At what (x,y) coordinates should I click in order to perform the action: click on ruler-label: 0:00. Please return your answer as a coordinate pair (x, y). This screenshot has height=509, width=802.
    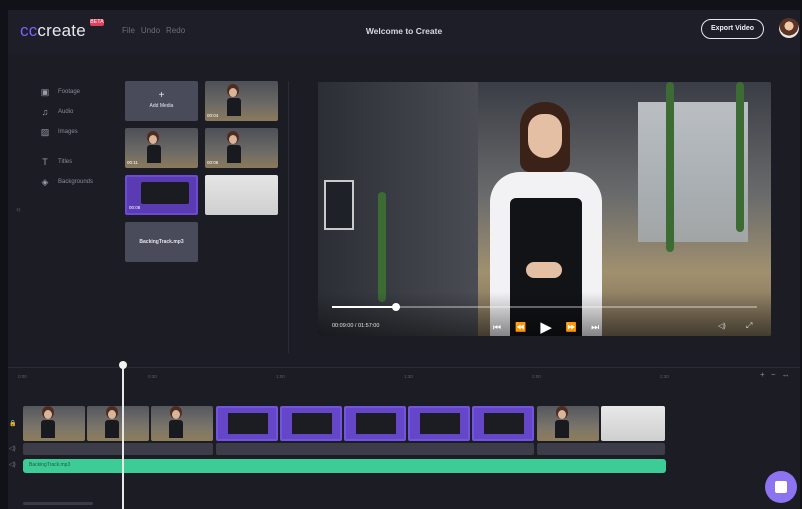
    Looking at the image, I should click on (22, 376).